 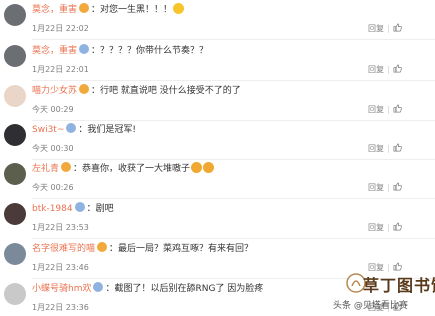 I want to click on comment-text: ：恭喜你，收获了一大堆嗷子, so click(x=132, y=169).